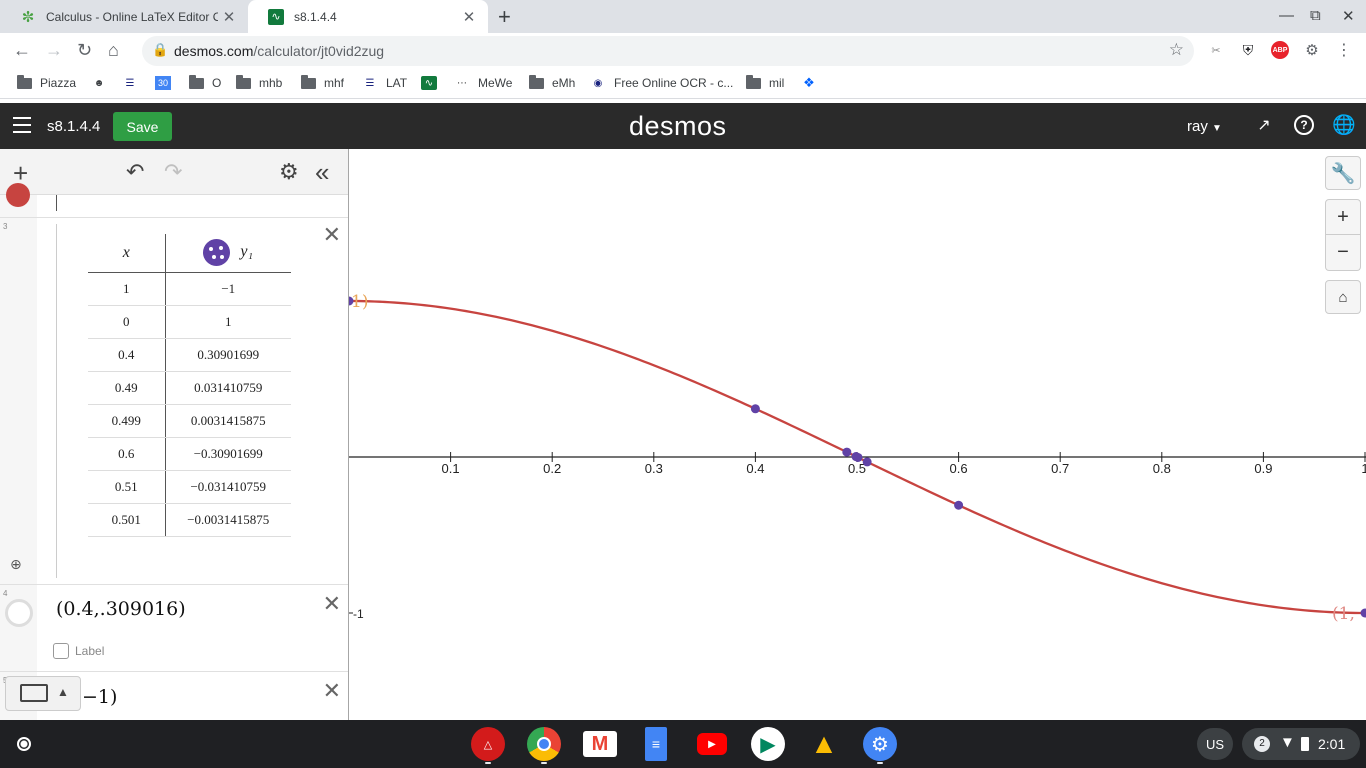 This screenshot has height=768, width=1366. Describe the element at coordinates (1248, 50) in the screenshot. I see `extension-shield-icon: ⛨` at that location.